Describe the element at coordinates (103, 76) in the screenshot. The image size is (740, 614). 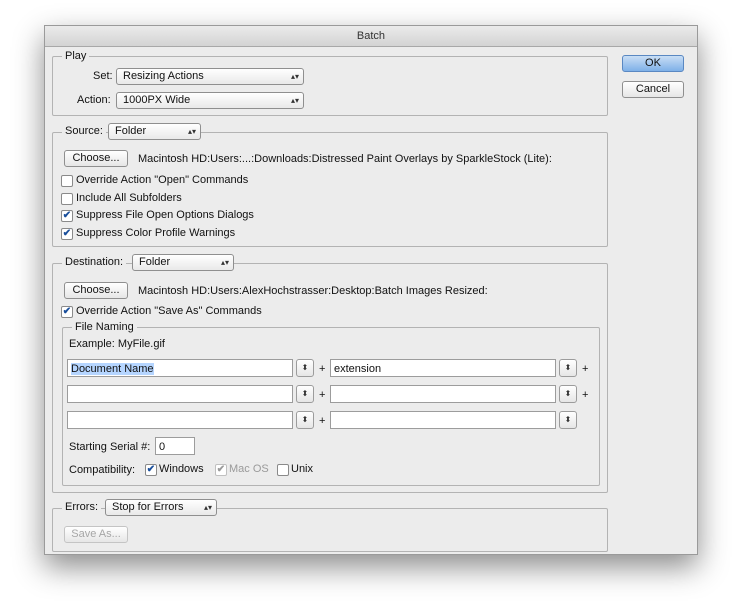
I see `set-label: Set:` at that location.